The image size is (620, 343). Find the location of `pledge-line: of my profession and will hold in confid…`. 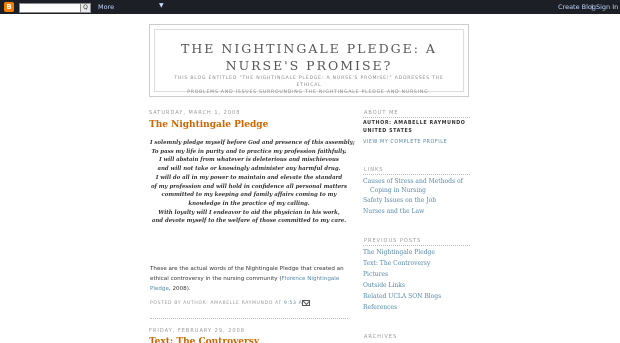

pledge-line: of my profession and will hold in confid… is located at coordinates (249, 186).